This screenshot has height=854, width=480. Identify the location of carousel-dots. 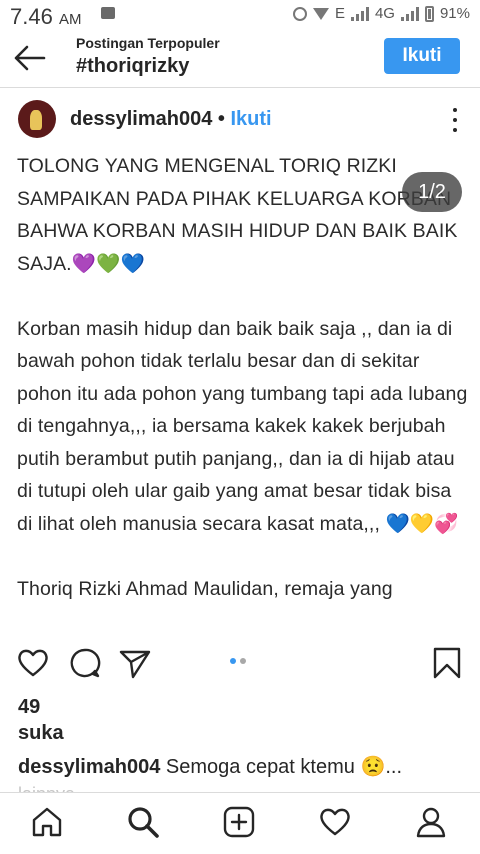
(238, 661).